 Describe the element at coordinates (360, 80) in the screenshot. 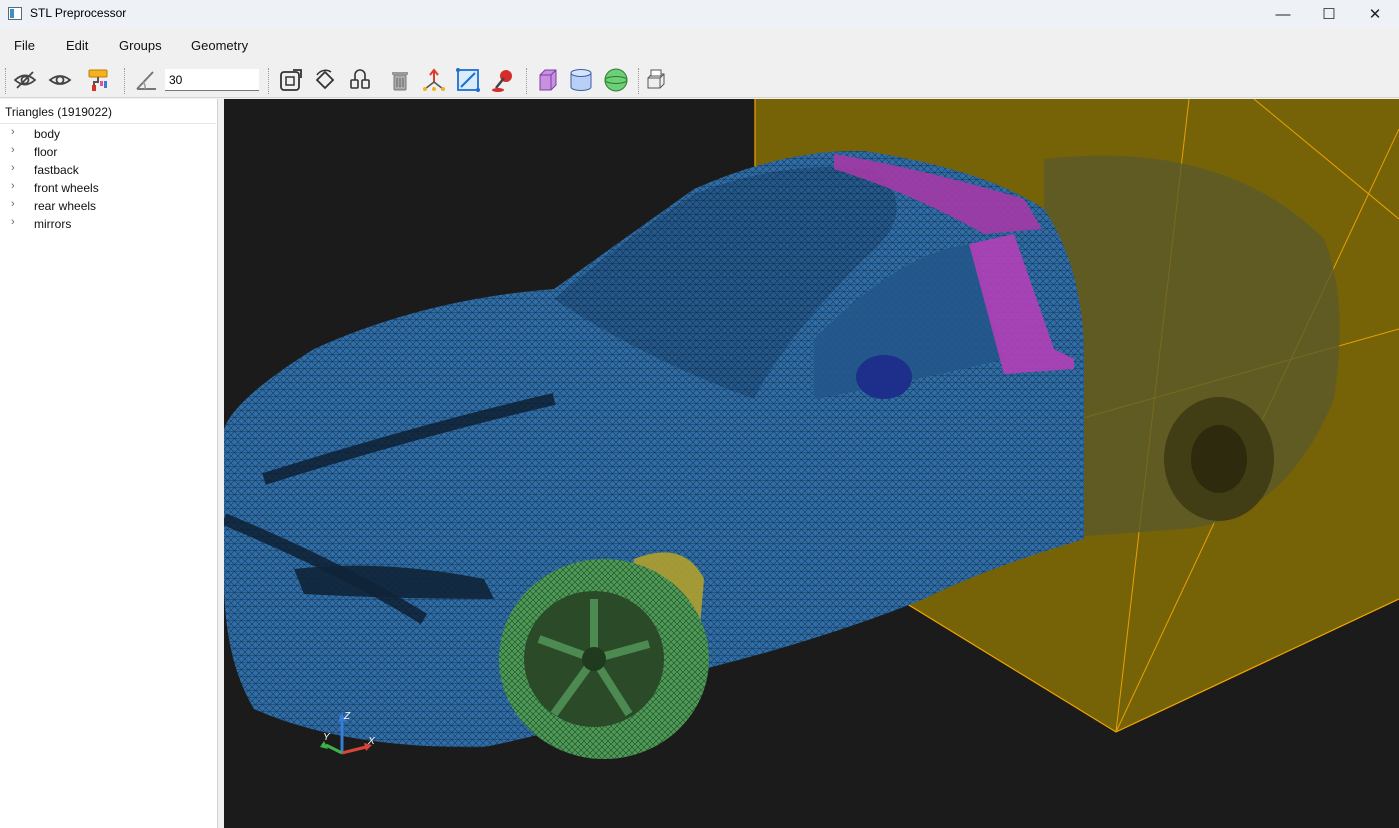

I see `reset-view-icon` at that location.